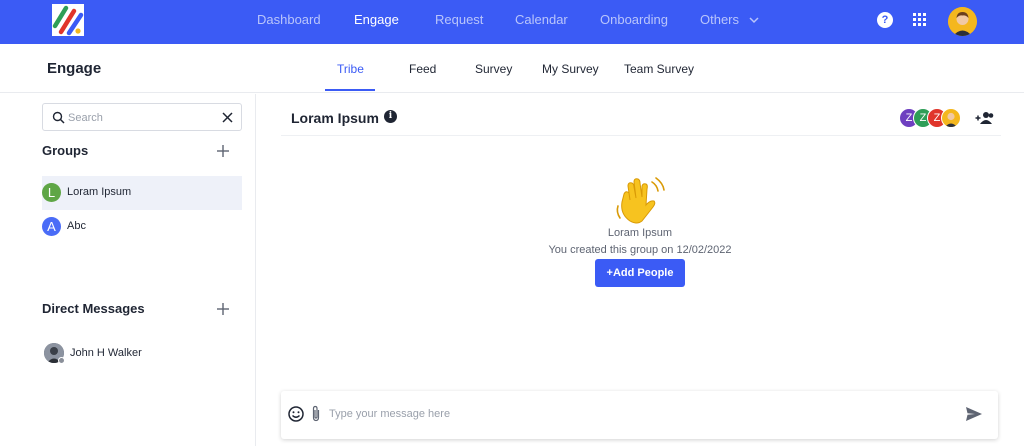  Describe the element at coordinates (350, 69) in the screenshot. I see `tab-tribe: Tribe` at that location.